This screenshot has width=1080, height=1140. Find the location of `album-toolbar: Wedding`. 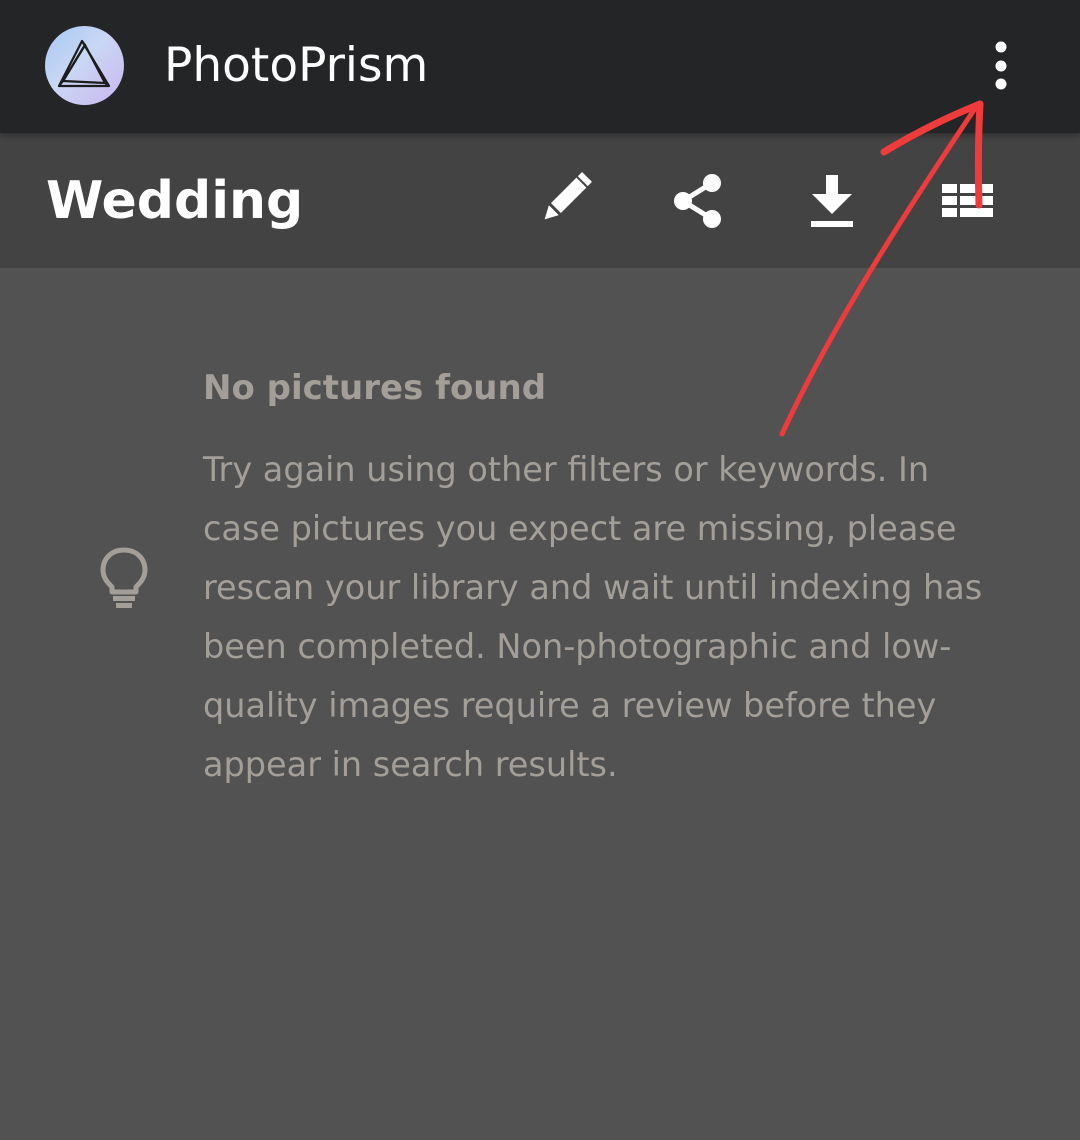

album-toolbar: Wedding is located at coordinates (540, 200).